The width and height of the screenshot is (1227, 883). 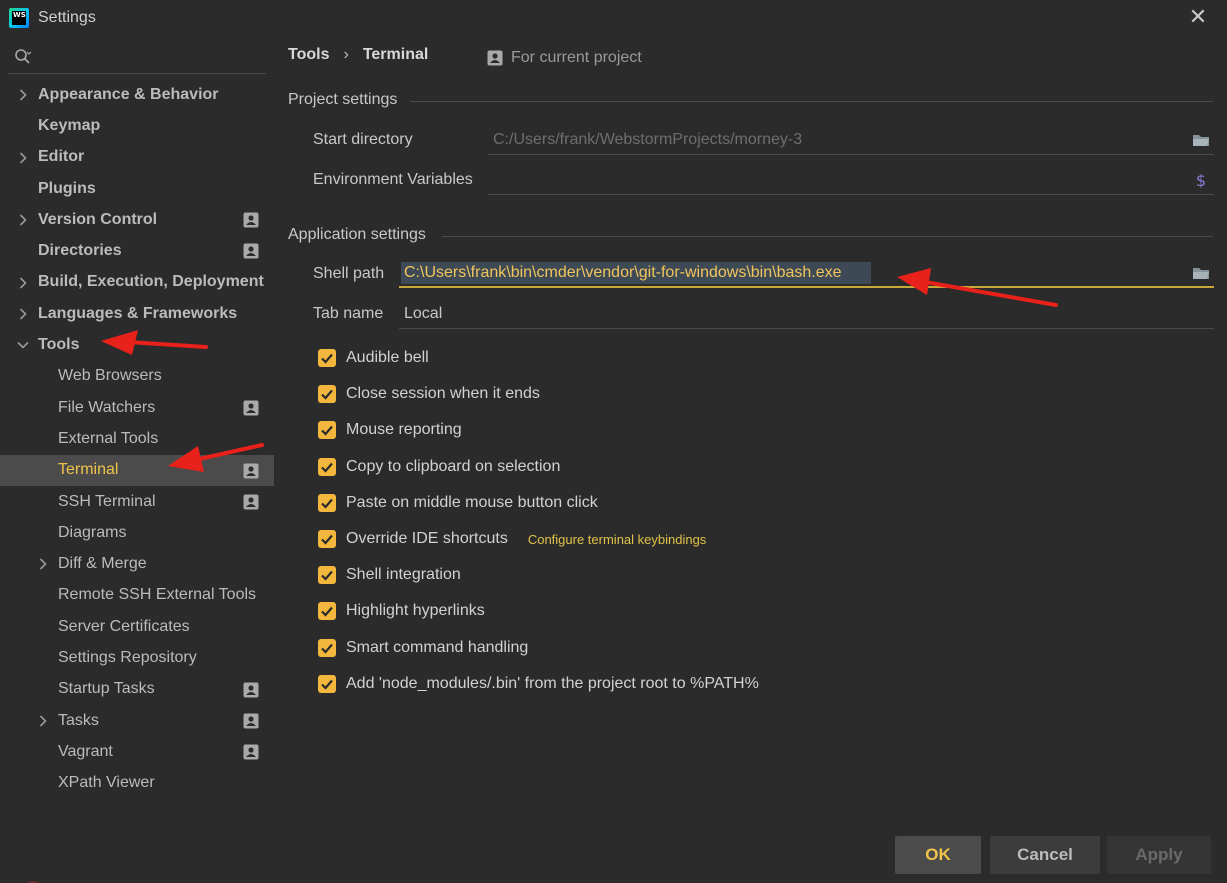 What do you see at coordinates (403, 575) in the screenshot?
I see `option-label: Shell integration` at bounding box center [403, 575].